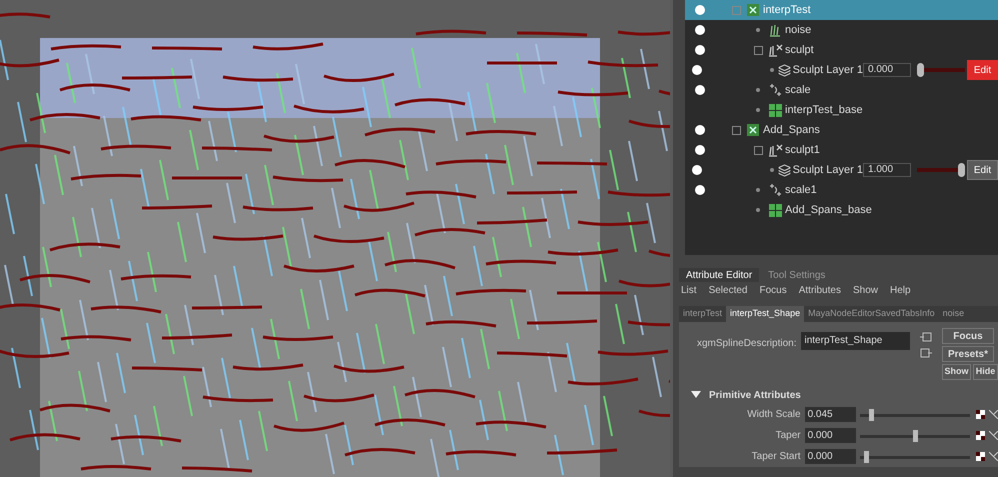  What do you see at coordinates (855, 341) in the screenshot?
I see `node-name-field: interpTest_Shape` at bounding box center [855, 341].